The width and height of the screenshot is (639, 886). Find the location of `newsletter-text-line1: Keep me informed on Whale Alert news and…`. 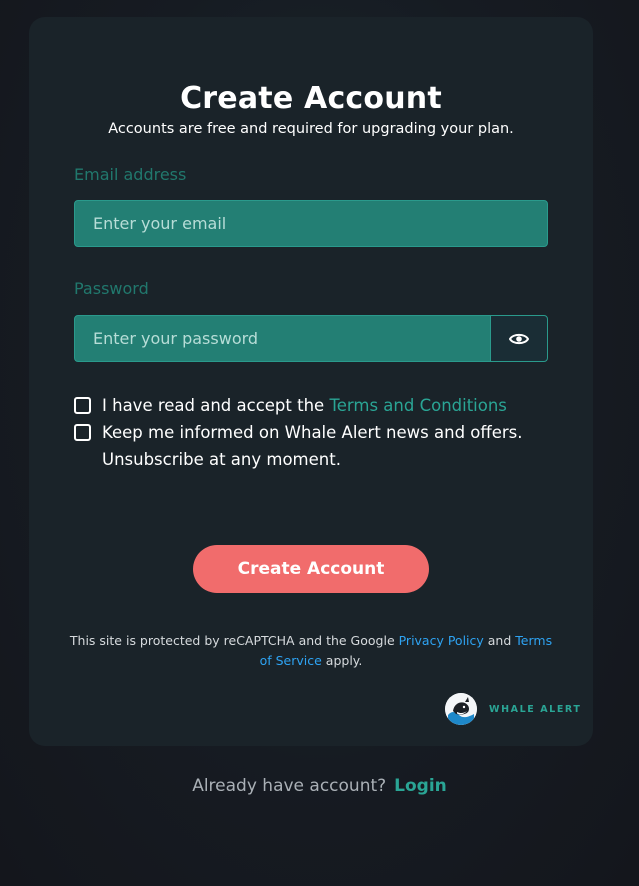

newsletter-text-line1: Keep me informed on Whale Alert news and… is located at coordinates (312, 432).